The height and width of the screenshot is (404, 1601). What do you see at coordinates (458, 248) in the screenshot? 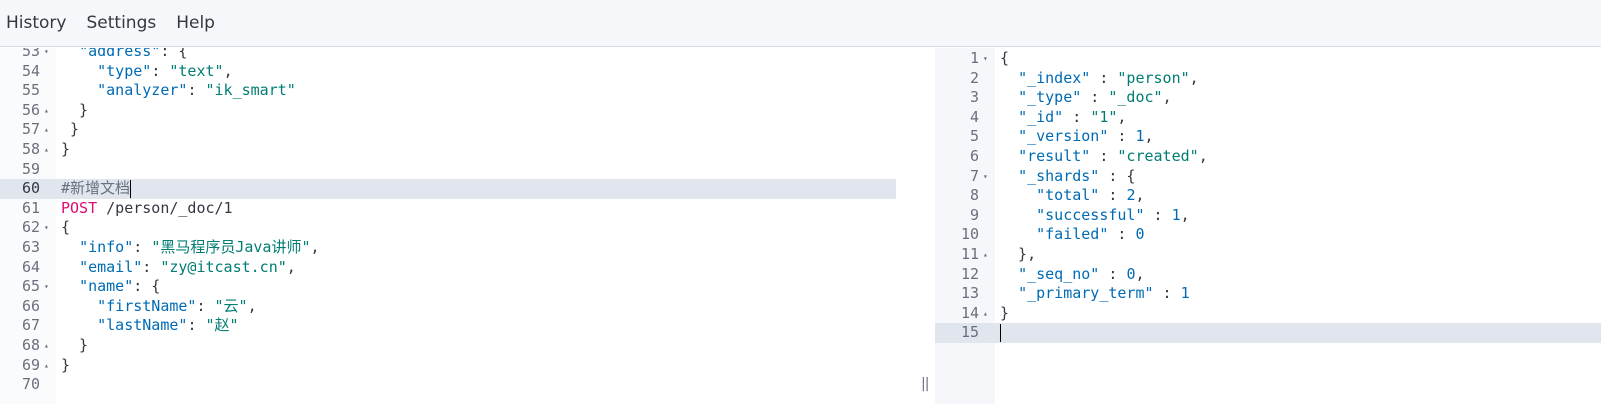
I see `request-line: 63 "info": "黑马程序员Java讲师",` at bounding box center [458, 248].